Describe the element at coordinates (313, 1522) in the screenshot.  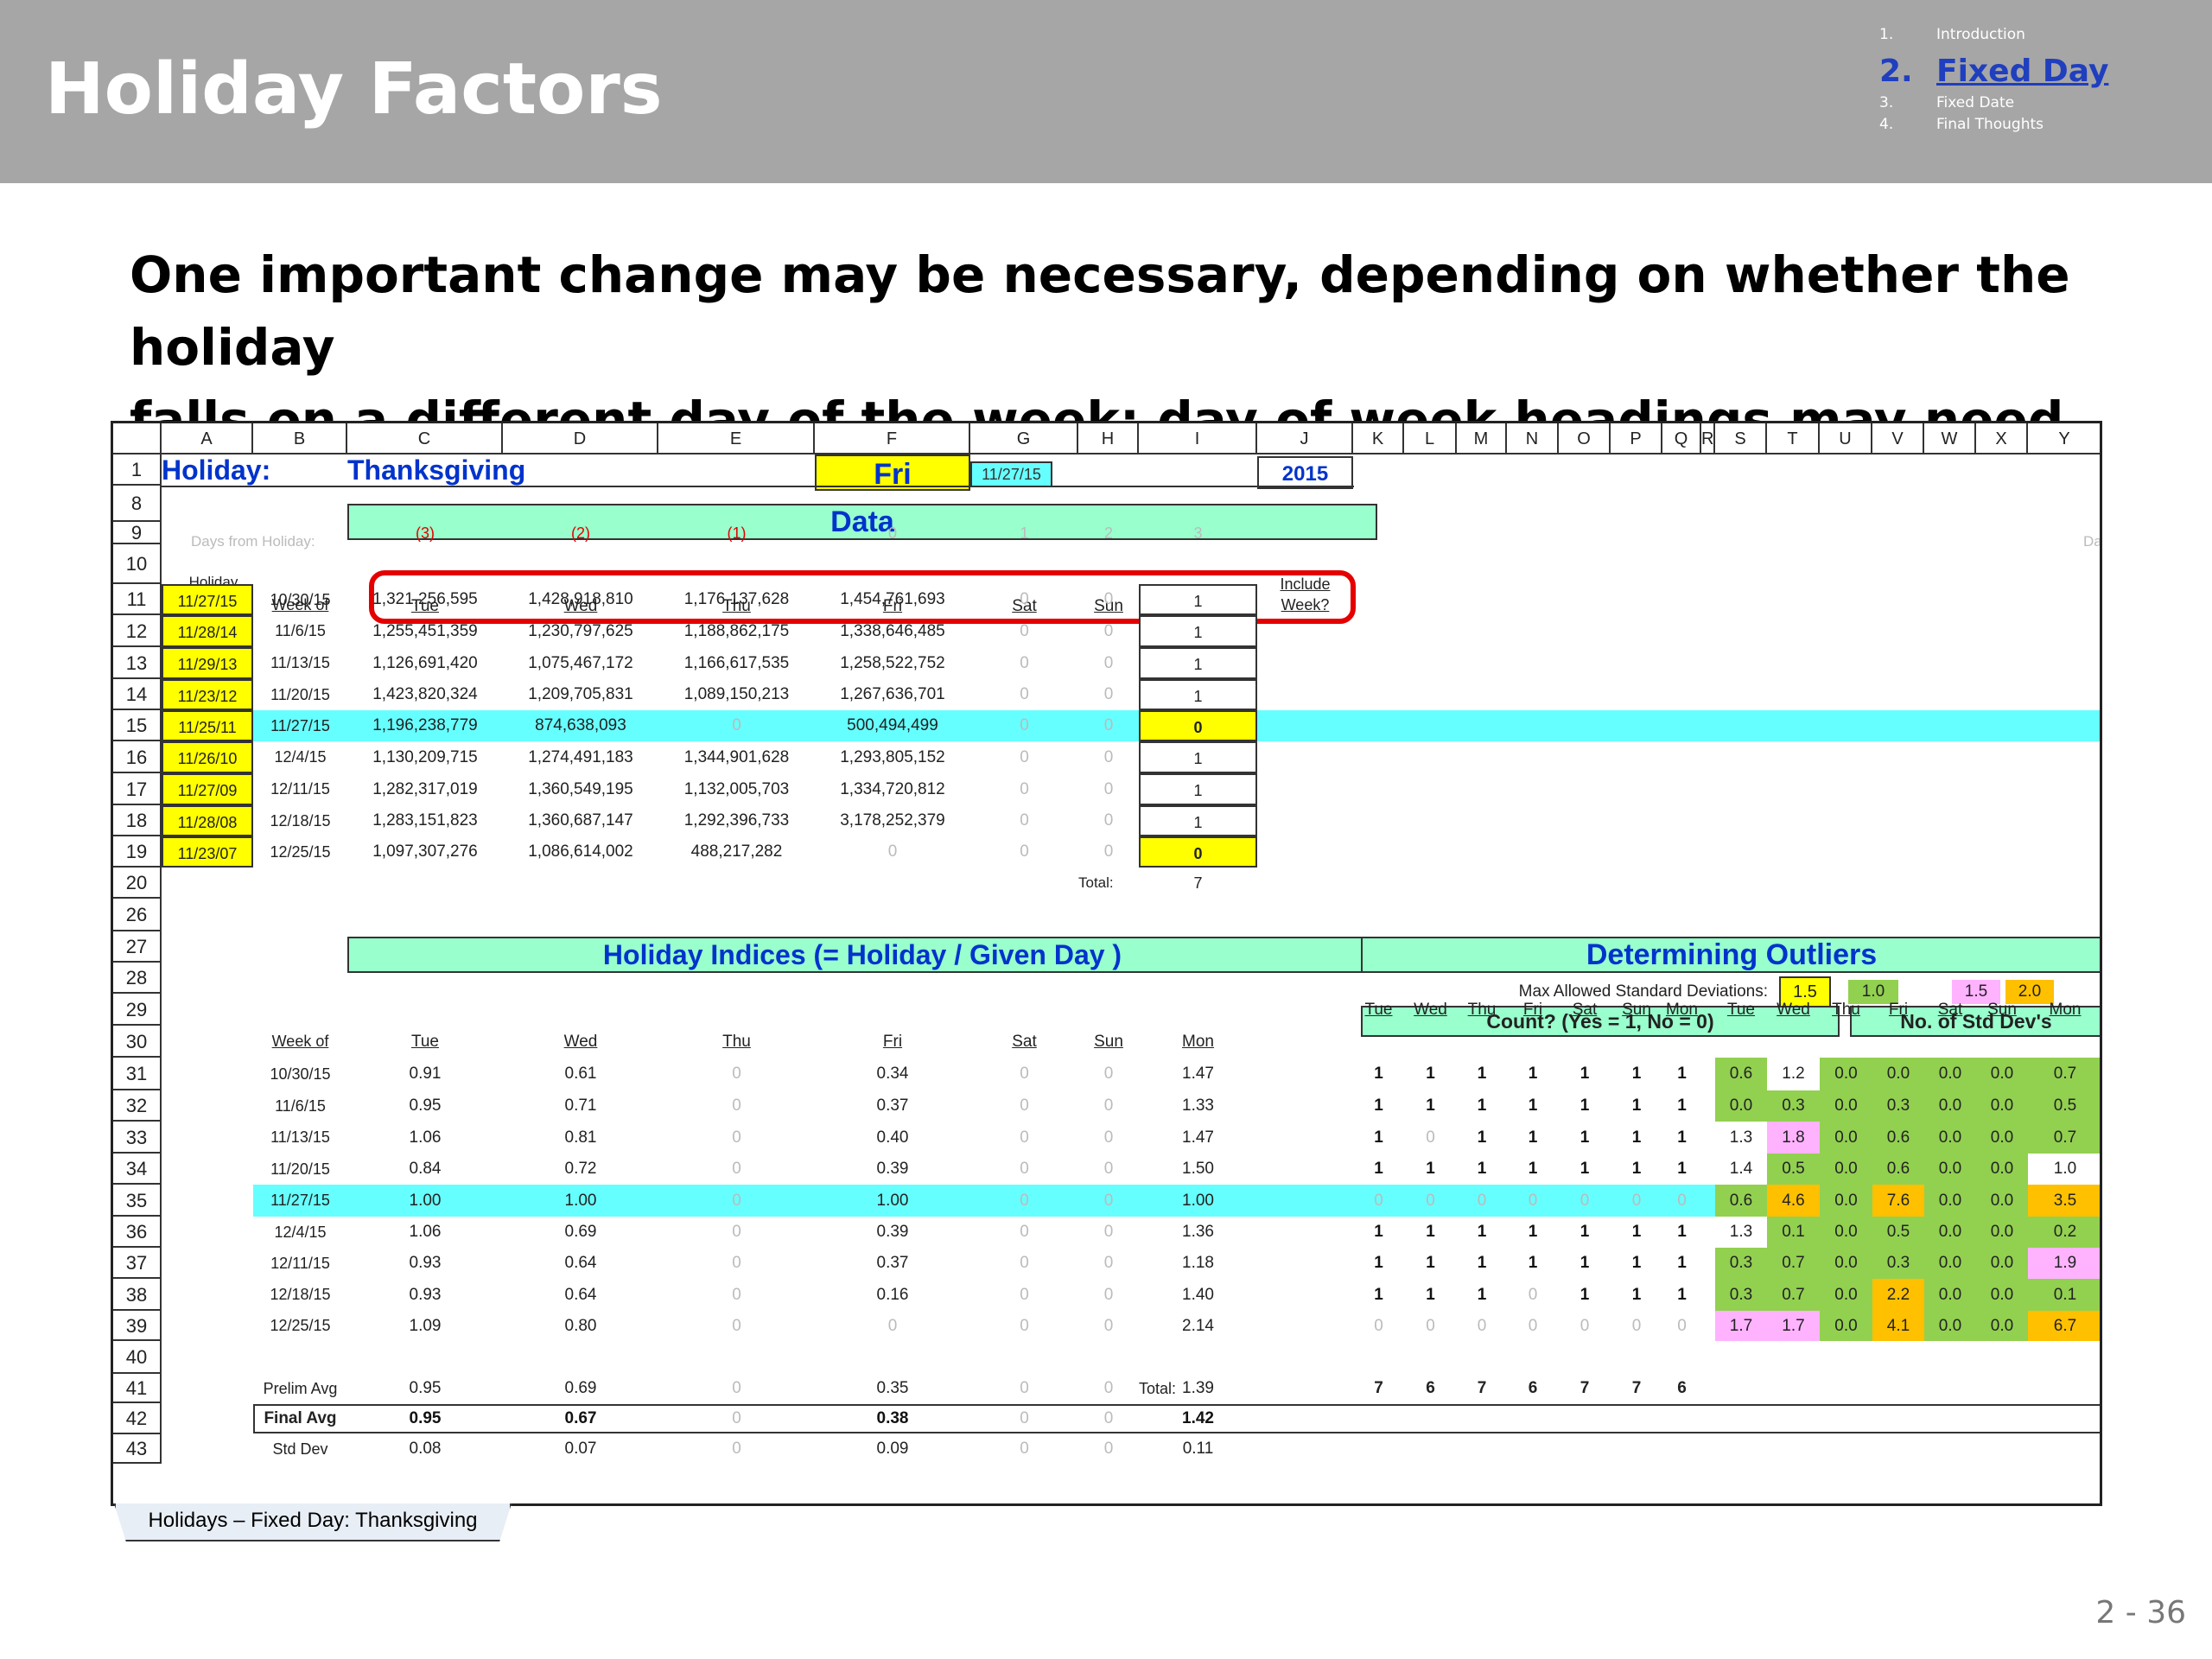
I see `sheet-tab: Holidays – Fixed Day: Thanksgiving` at that location.